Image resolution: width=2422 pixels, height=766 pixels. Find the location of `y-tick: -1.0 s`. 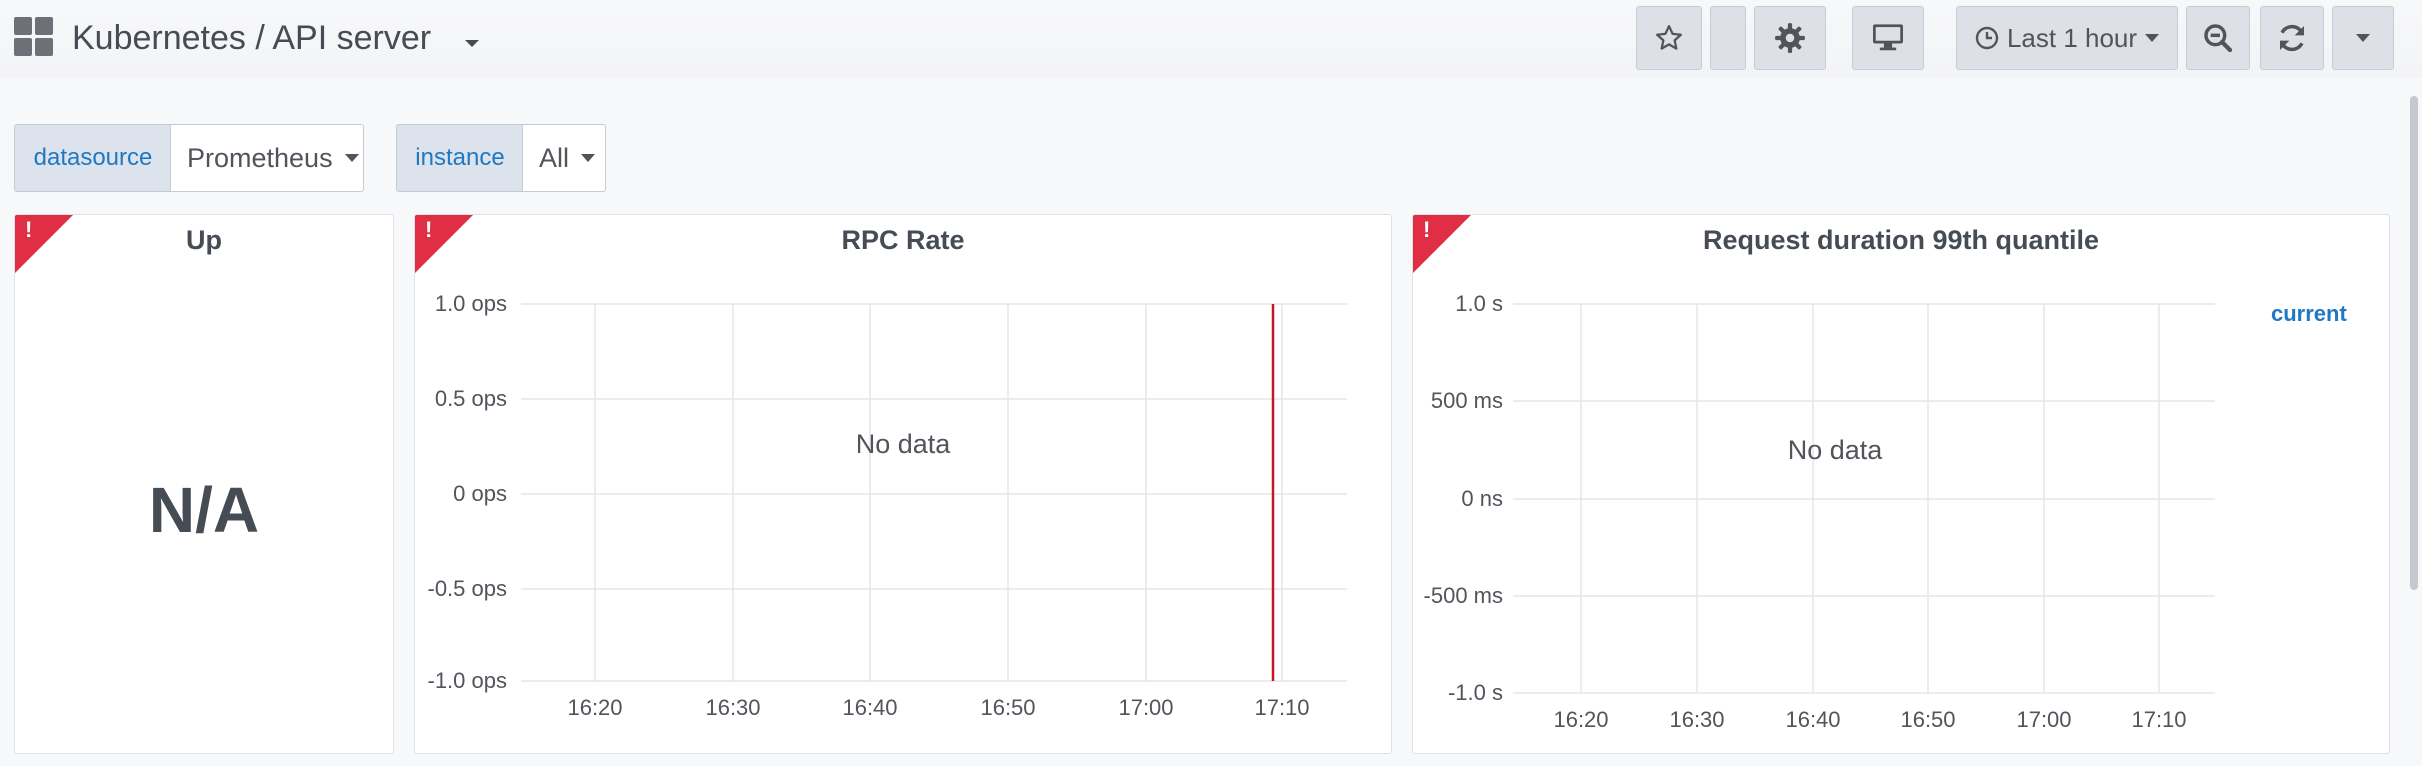

y-tick: -1.0 s is located at coordinates (1475, 692).